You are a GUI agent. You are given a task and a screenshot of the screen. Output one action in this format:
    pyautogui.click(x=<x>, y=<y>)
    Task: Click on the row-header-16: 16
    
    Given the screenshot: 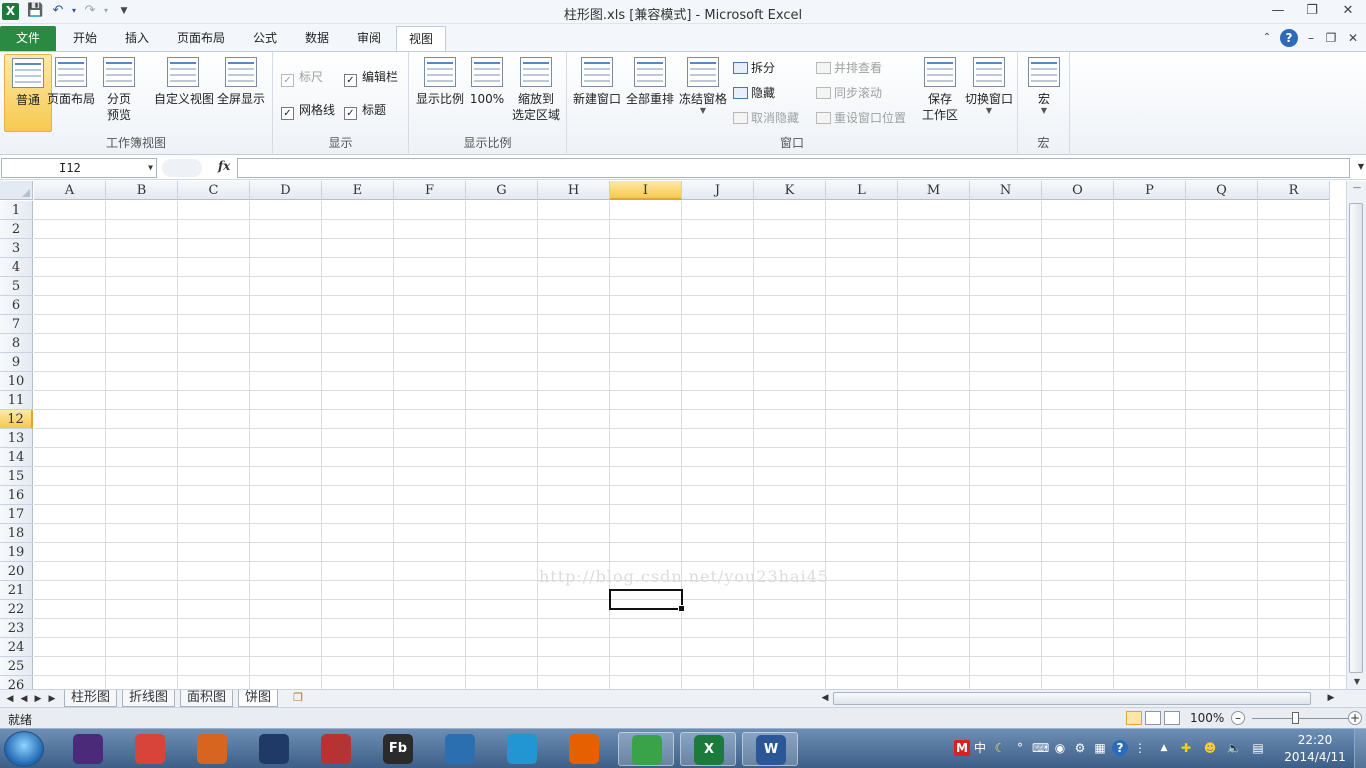 What is the action you would take?
    pyautogui.click(x=16, y=495)
    